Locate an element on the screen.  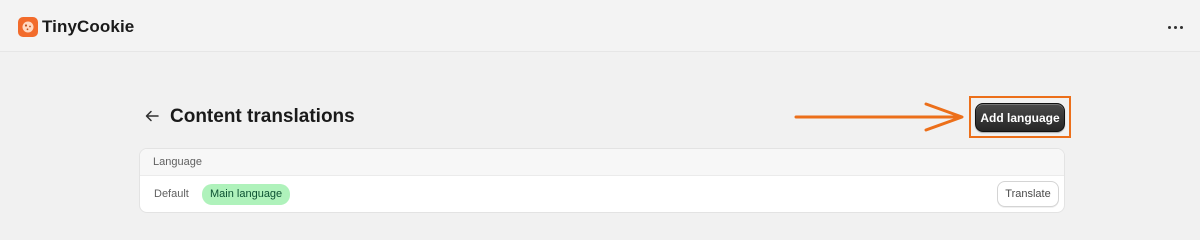
add-language-button: Add language is located at coordinates (1020, 117).